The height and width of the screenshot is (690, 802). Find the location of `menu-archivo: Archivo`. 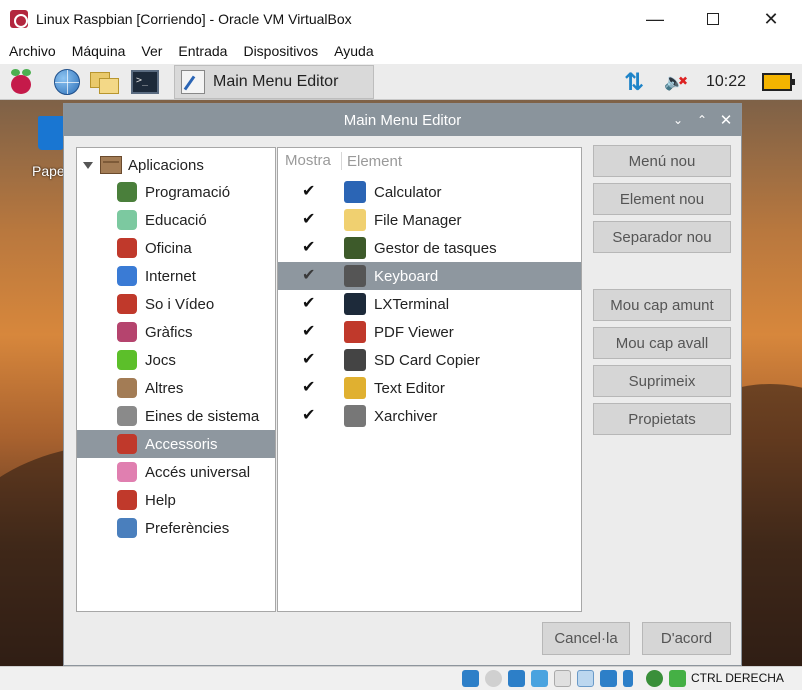

menu-archivo: Archivo is located at coordinates (32, 51).